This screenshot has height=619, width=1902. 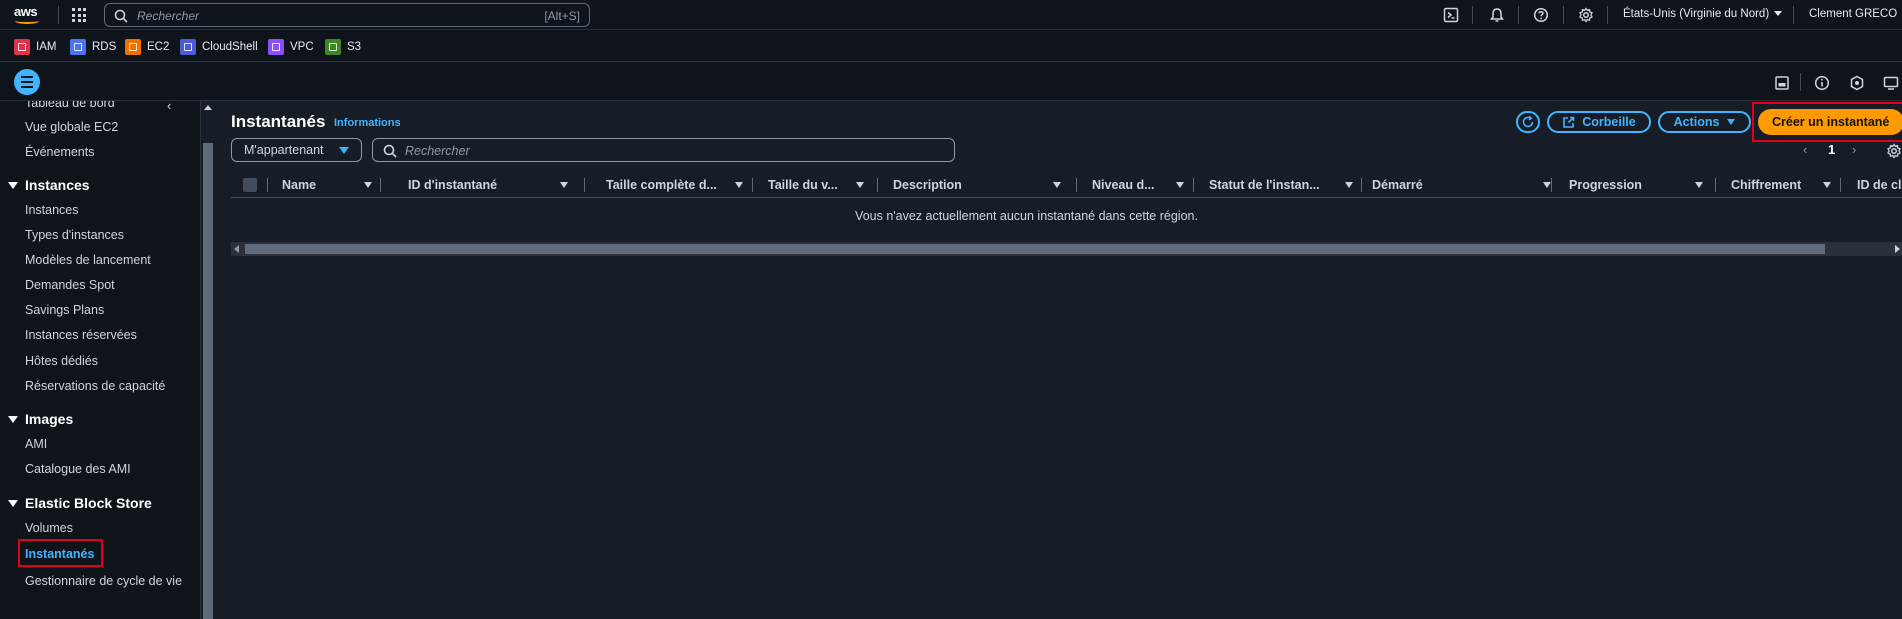 I want to click on recycle-bin-button: Corbeille, so click(x=1599, y=122).